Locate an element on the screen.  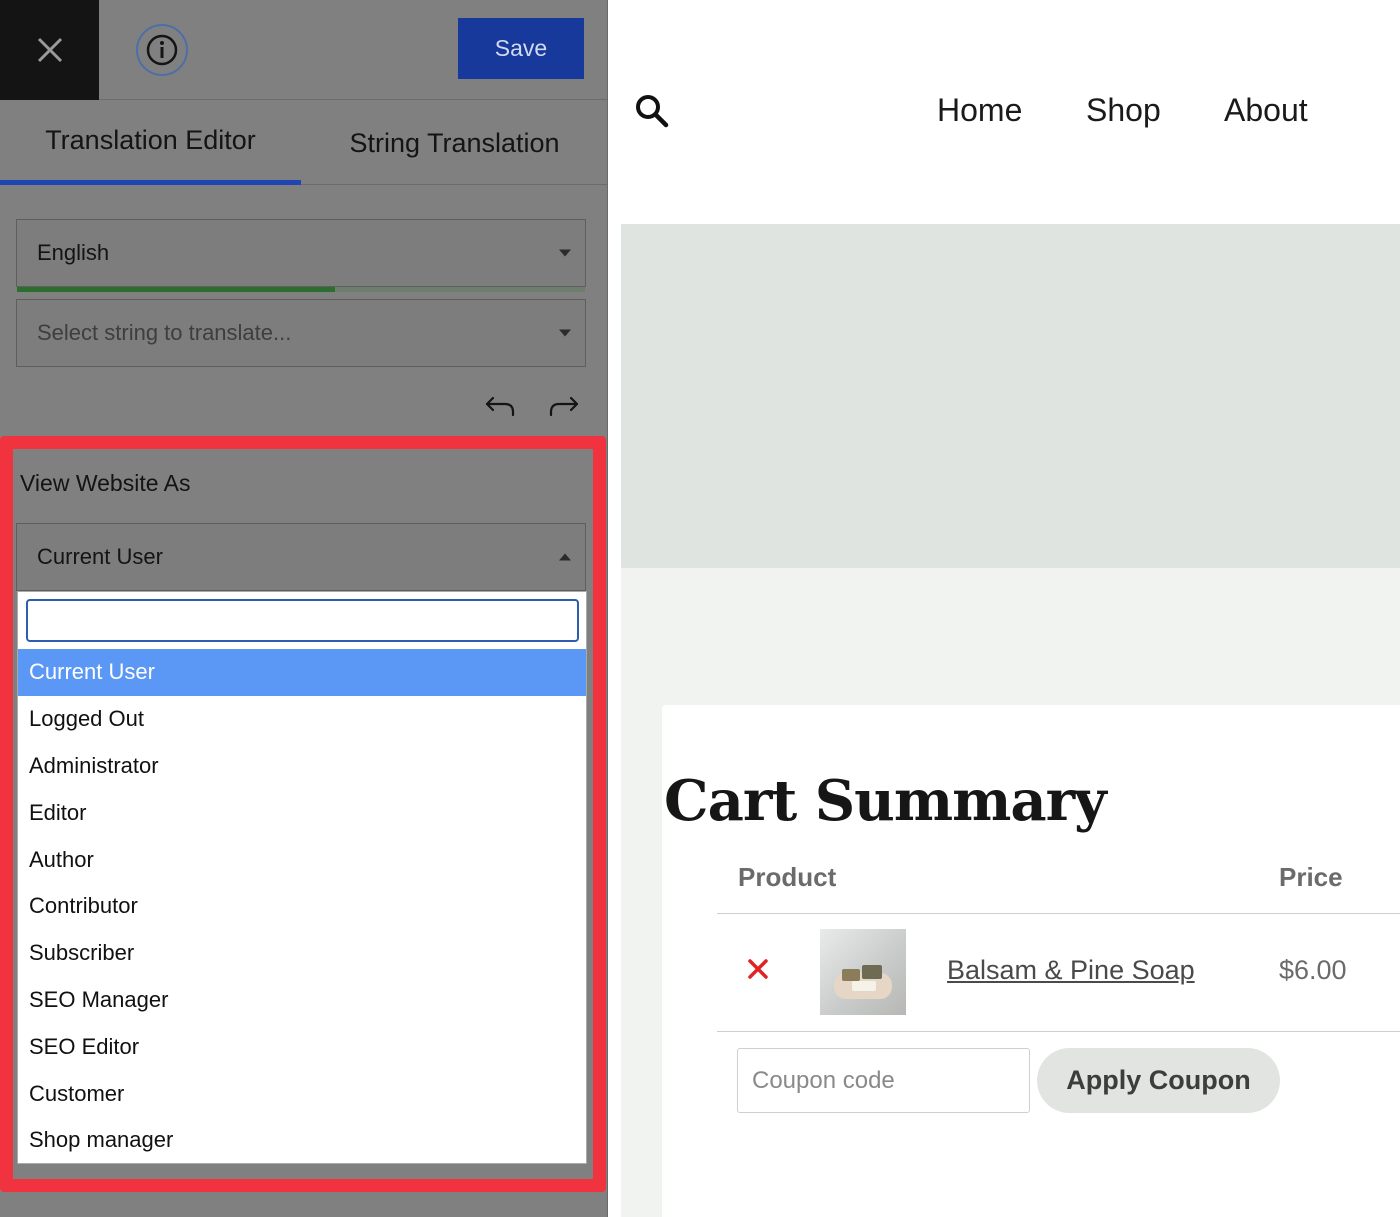
undo-button is located at coordinates (501, 406).